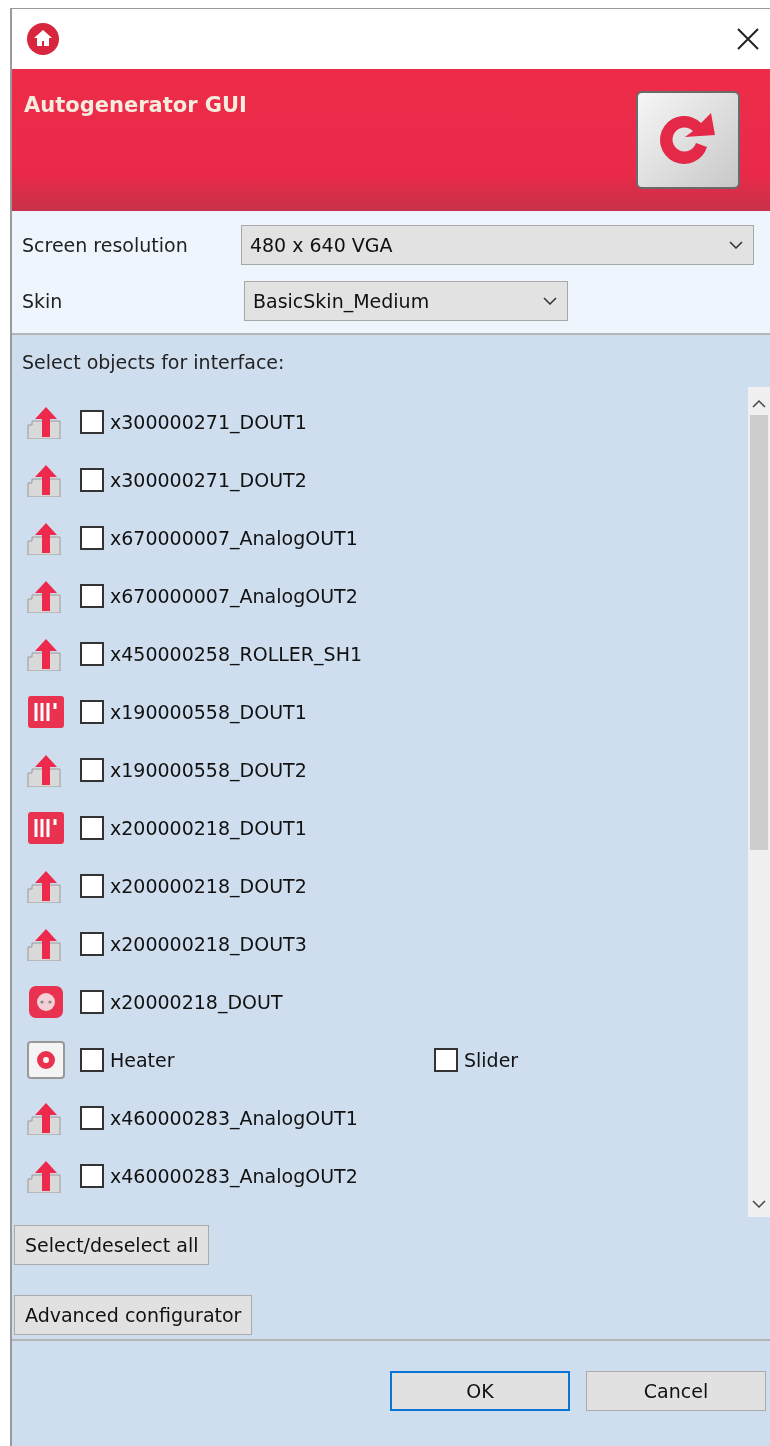 The width and height of the screenshot is (770, 1446). What do you see at coordinates (676, 1391) in the screenshot?
I see `dialog-button: Cancel` at bounding box center [676, 1391].